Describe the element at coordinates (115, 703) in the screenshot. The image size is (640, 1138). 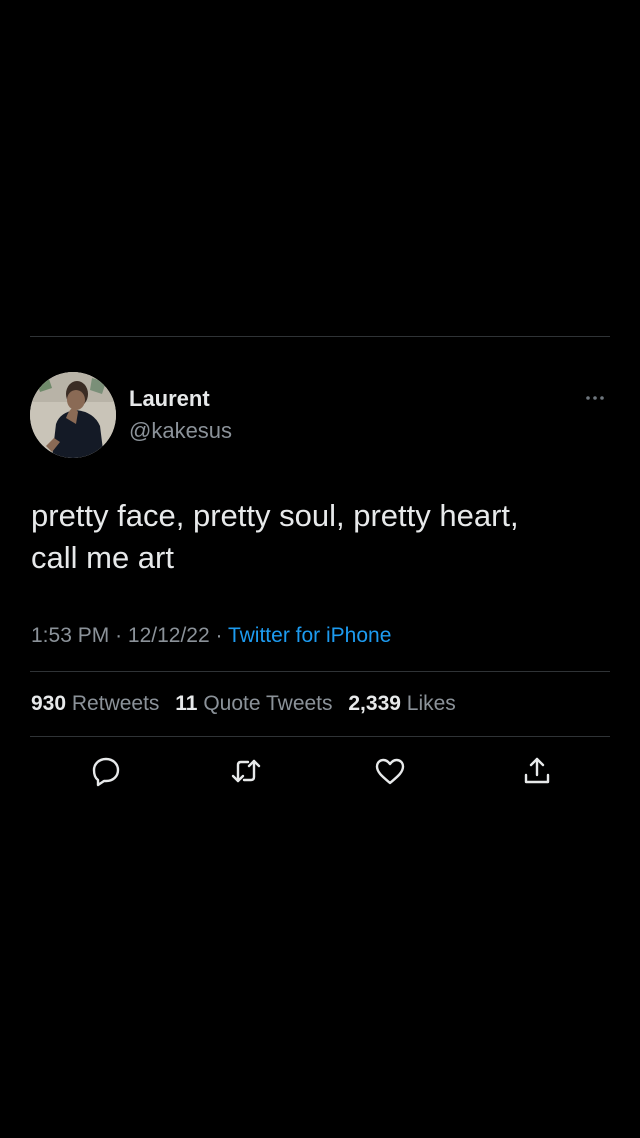
I see `retweets-label: Retweets` at that location.